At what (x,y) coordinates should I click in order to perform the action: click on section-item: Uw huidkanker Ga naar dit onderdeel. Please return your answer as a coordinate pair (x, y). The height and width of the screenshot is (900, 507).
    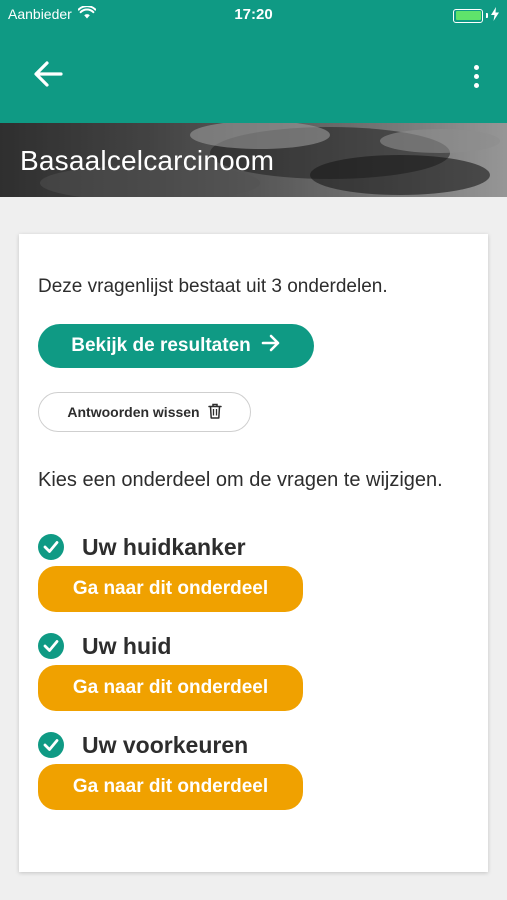
    Looking at the image, I should click on (248, 572).